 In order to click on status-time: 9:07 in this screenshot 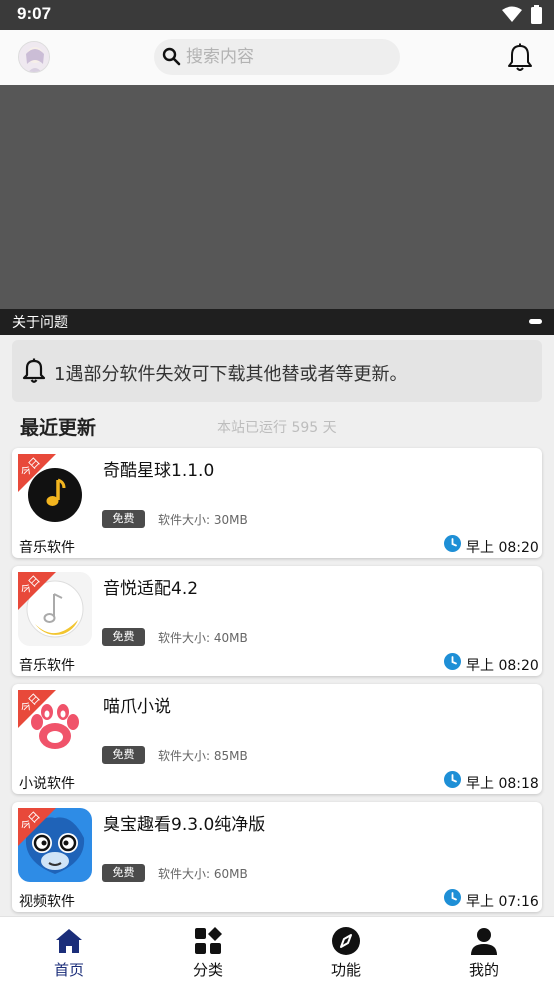, I will do `click(34, 13)`.